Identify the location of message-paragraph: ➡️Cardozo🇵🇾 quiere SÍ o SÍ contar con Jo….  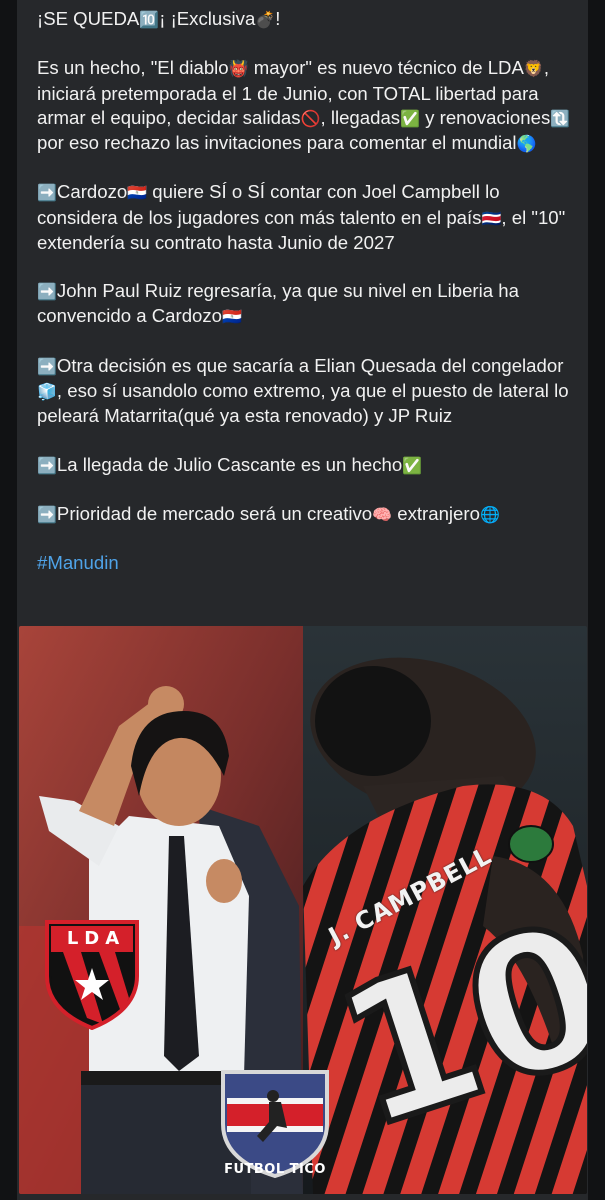
(307, 217).